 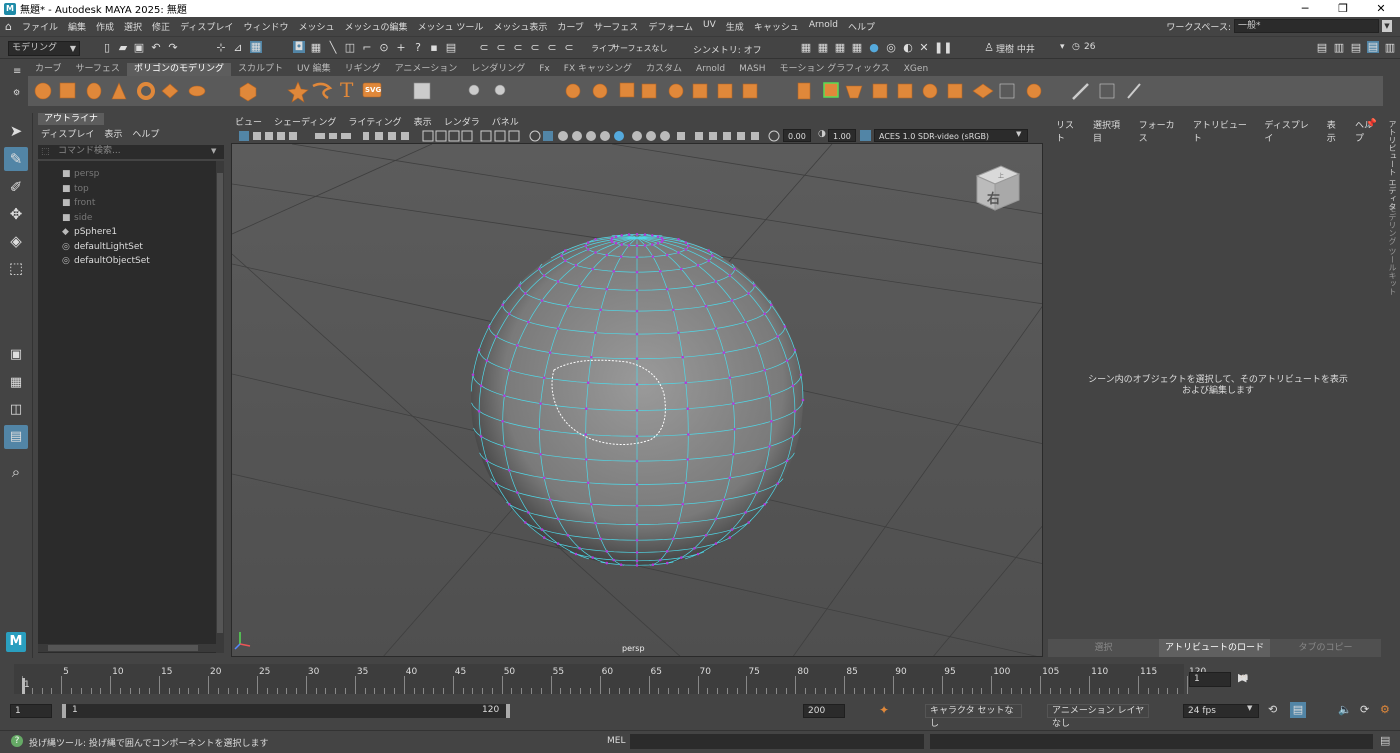 I want to click on menu-item-4: 修正, so click(x=161, y=26).